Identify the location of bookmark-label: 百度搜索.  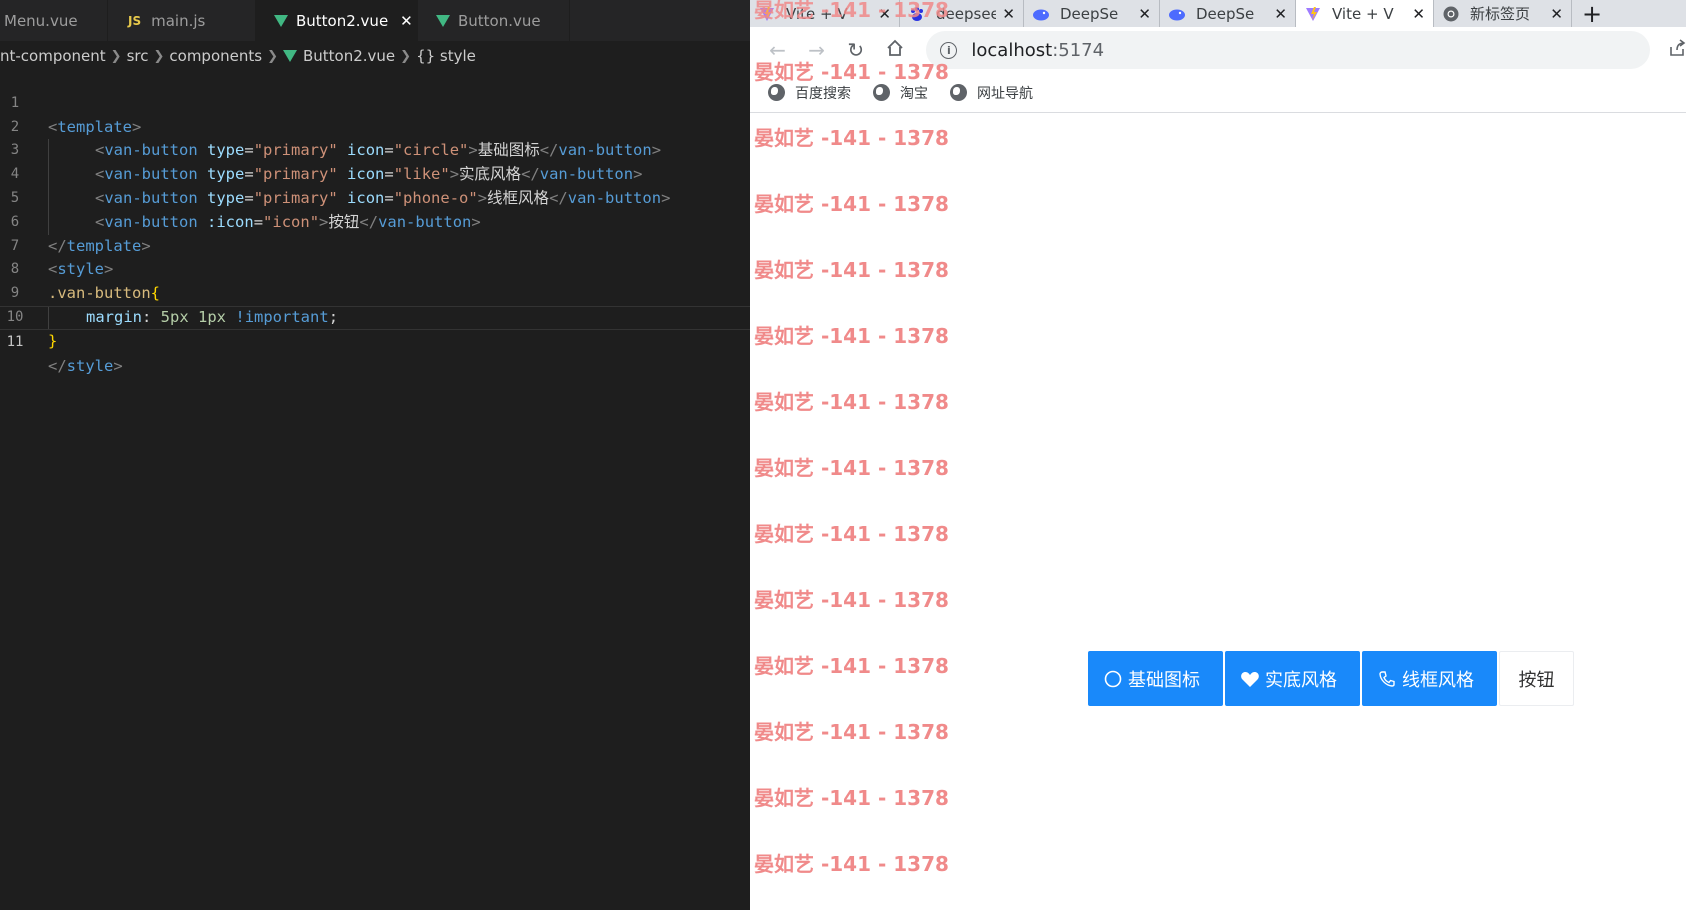
(823, 93).